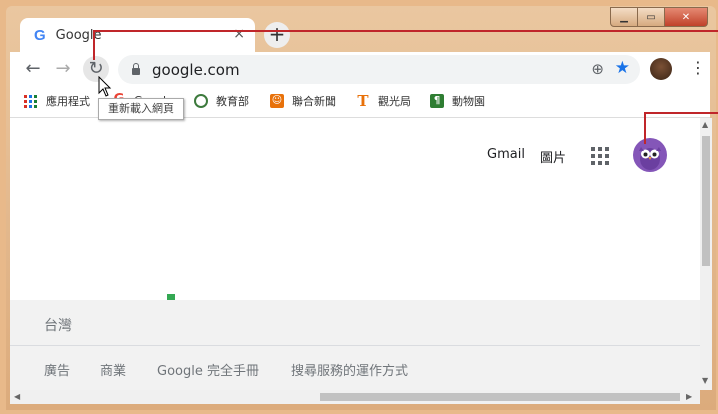 Image resolution: width=718 pixels, height=414 pixels. Describe the element at coordinates (706, 201) in the screenshot. I see `vertical-scroll-thumb` at that location.